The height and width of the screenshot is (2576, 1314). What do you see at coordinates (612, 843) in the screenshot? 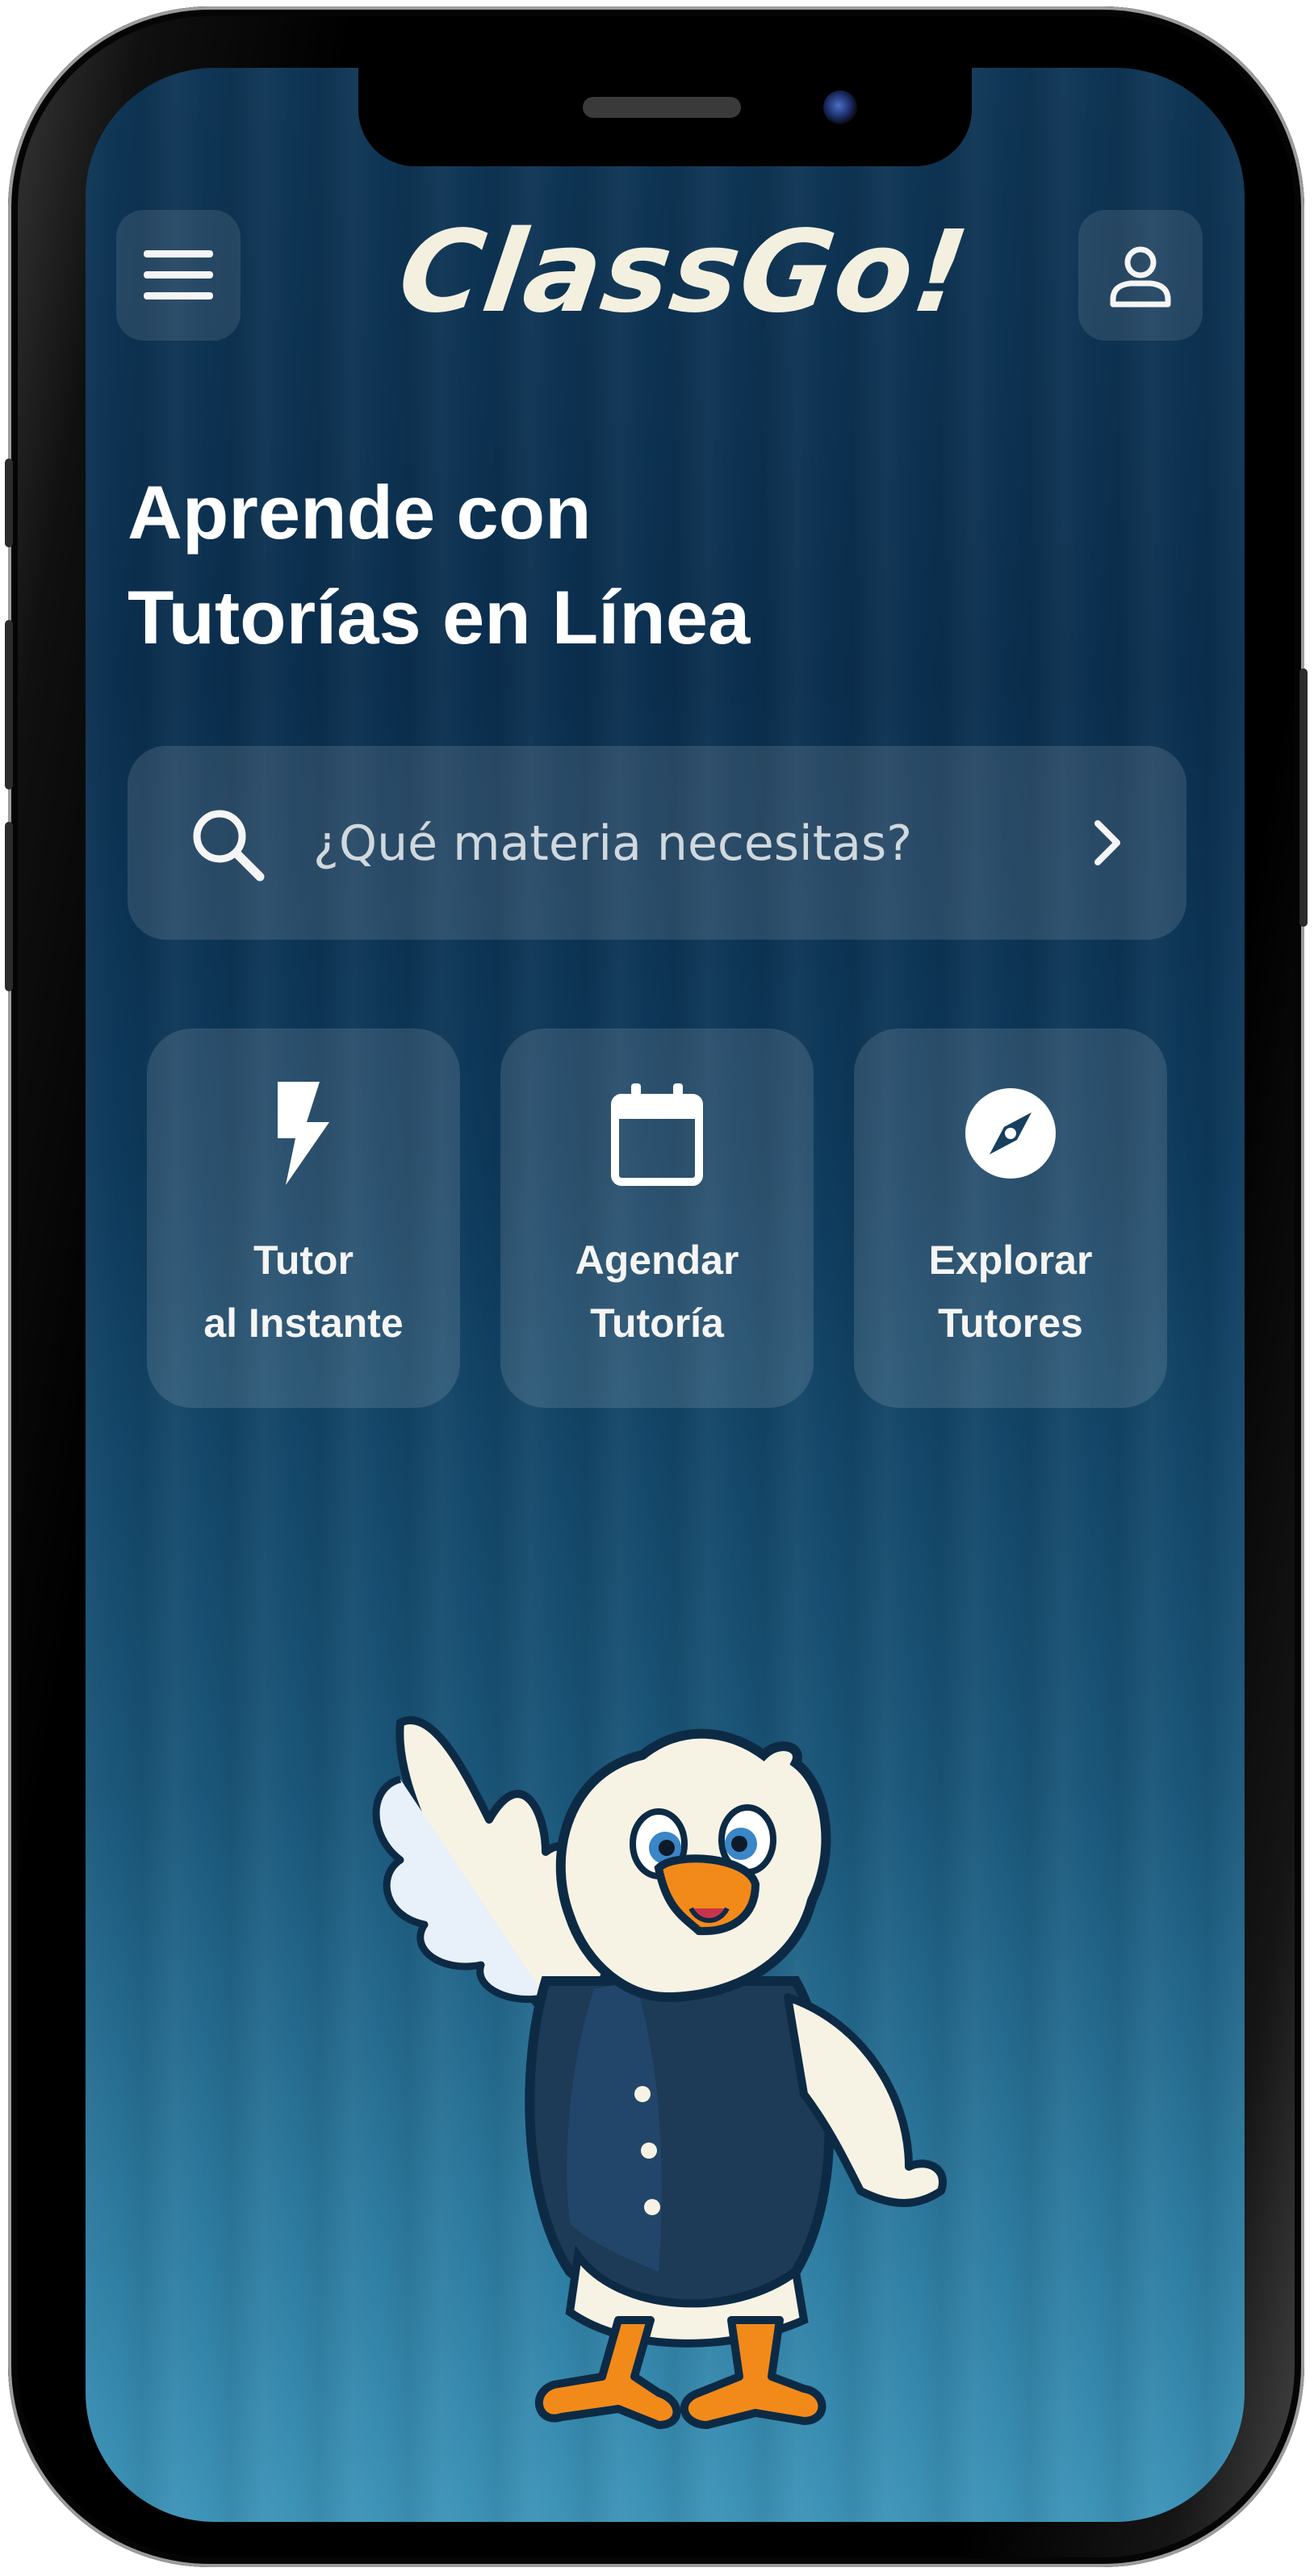
I see `search-input: ¿Qué materia necesitas?` at bounding box center [612, 843].